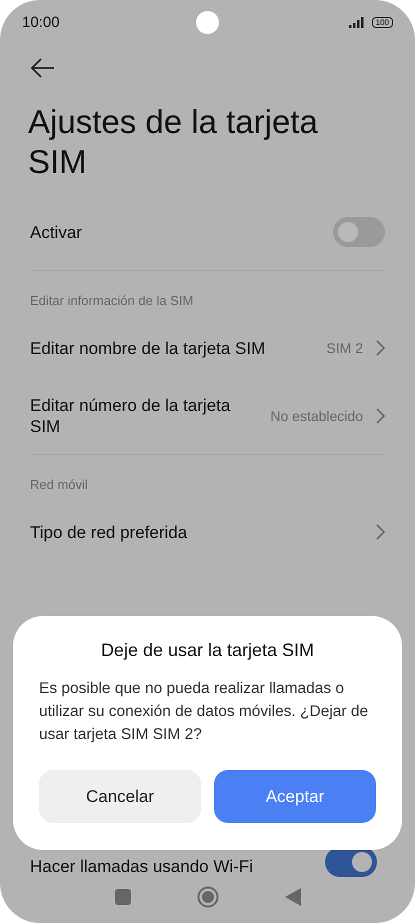 The height and width of the screenshot is (923, 415). What do you see at coordinates (41, 22) in the screenshot?
I see `status-time: 10:00` at bounding box center [41, 22].